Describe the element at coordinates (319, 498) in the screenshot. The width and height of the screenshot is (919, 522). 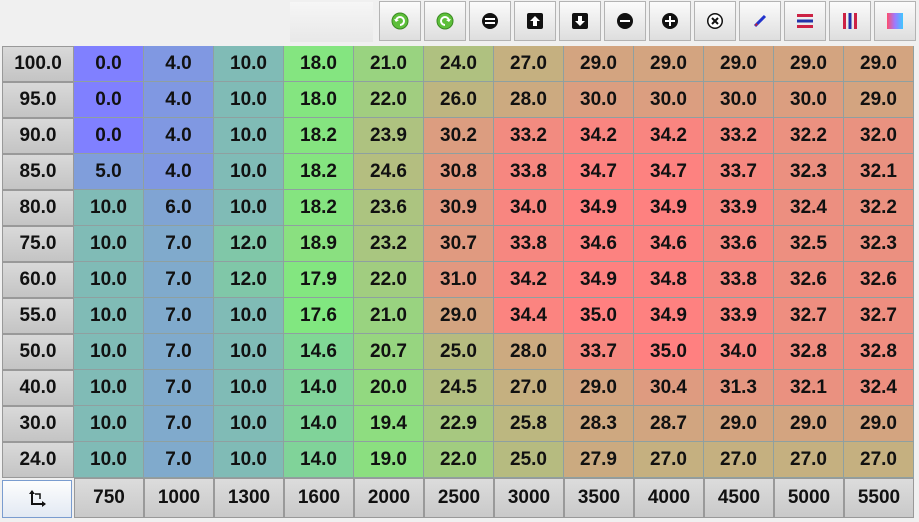
I see `column-header: 1600` at that location.